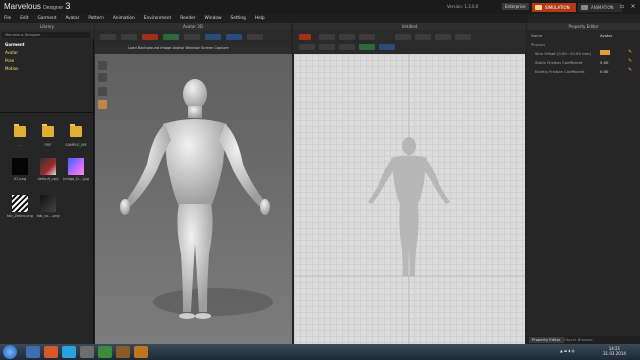  Describe the element at coordinates (187, 18) in the screenshot. I see `menu-render: Render` at that location.